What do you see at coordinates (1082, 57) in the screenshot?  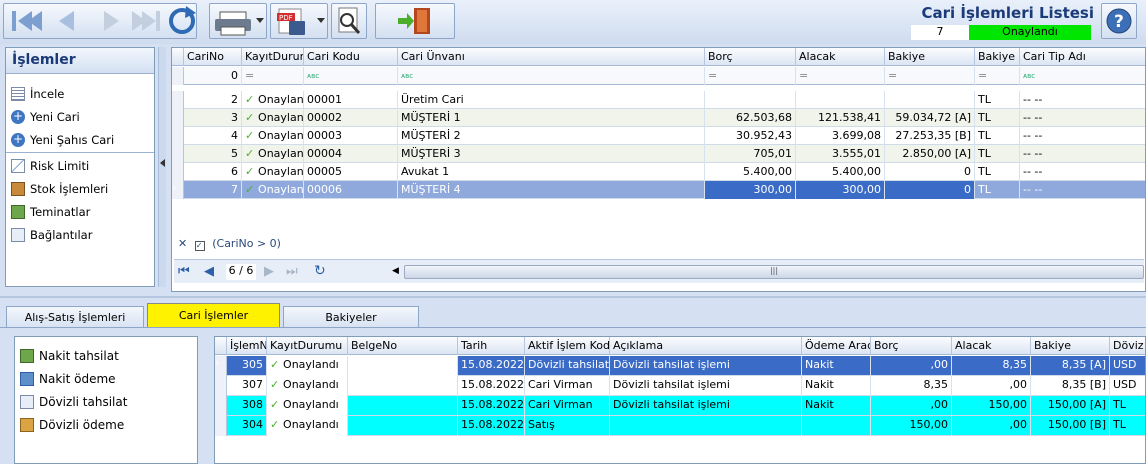 I see `col-header: Cari Tip Adı` at bounding box center [1082, 57].